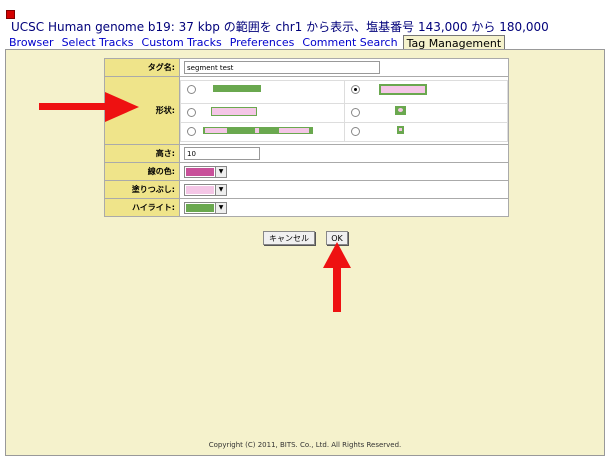 The height and width of the screenshot is (473, 609). Describe the element at coordinates (234, 111) in the screenshot. I see `shape-pink-bar` at that location.